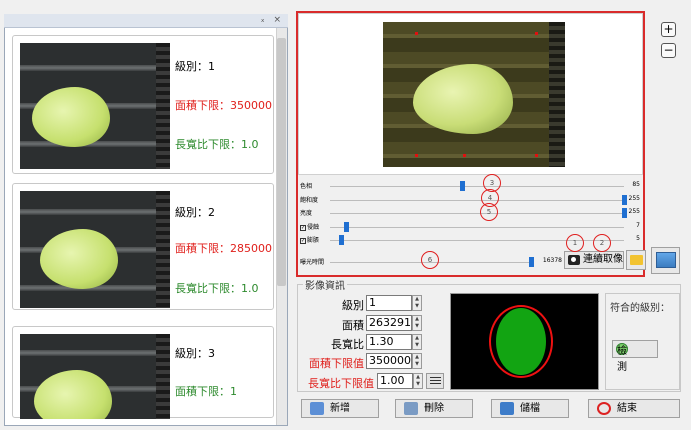 The height and width of the screenshot is (430, 691). What do you see at coordinates (521, 341) in the screenshot?
I see `mask-contour` at bounding box center [521, 341].